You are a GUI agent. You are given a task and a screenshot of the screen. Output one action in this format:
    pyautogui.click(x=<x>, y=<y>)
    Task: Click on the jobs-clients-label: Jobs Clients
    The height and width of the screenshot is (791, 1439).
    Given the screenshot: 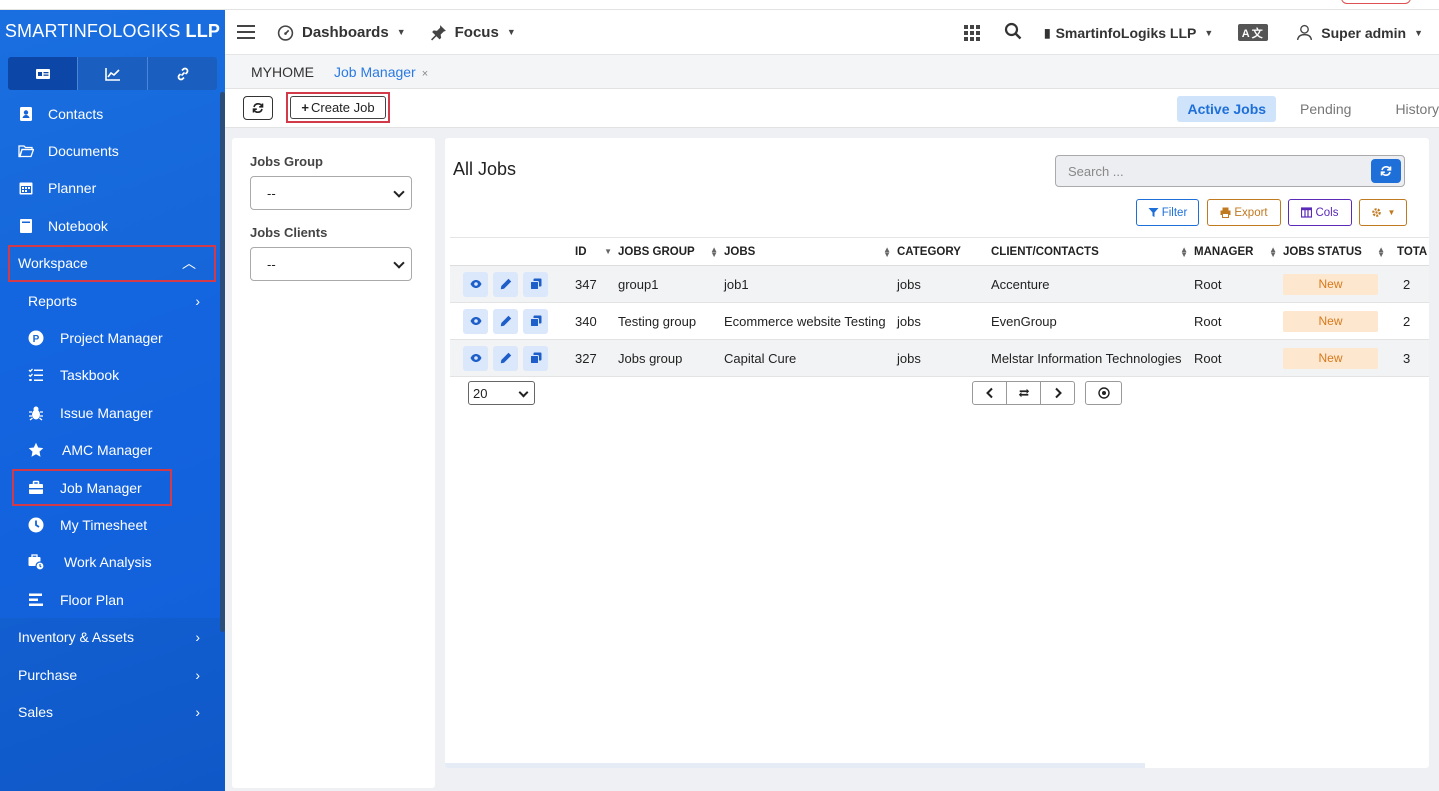 What is the action you would take?
    pyautogui.click(x=289, y=232)
    